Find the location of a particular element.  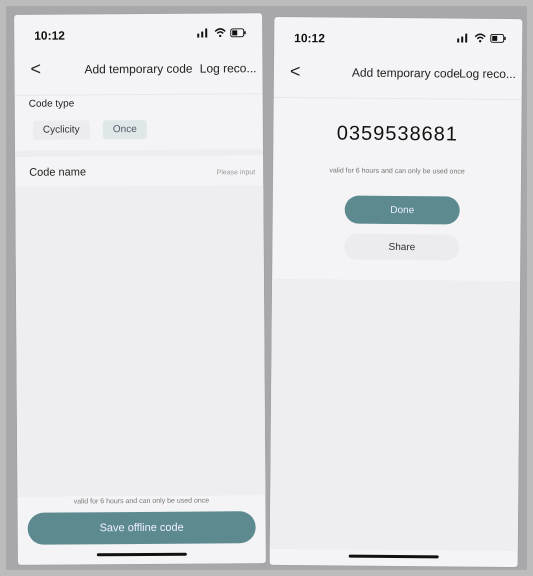

code-type-label: Code type is located at coordinates (51, 104).